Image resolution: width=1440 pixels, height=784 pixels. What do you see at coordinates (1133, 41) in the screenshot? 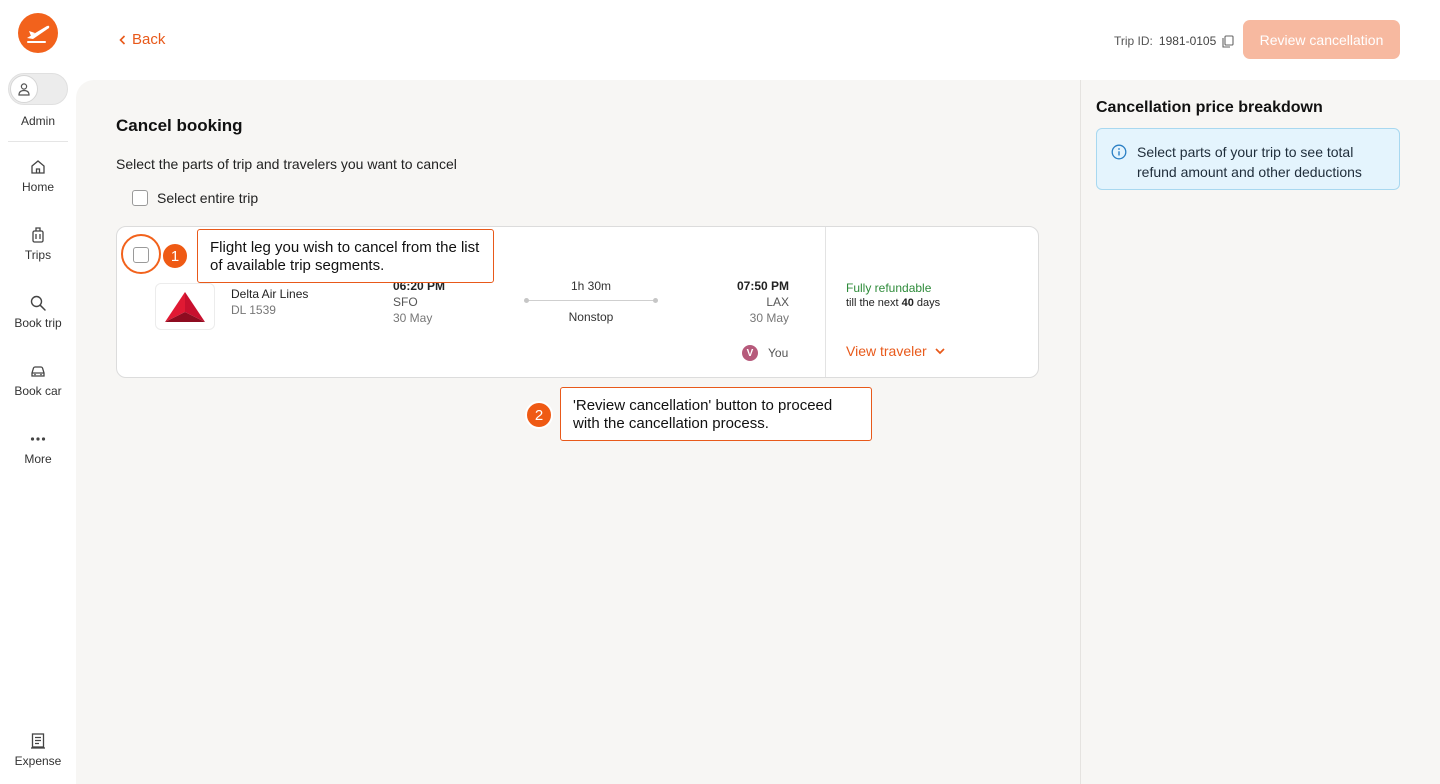
I see `trip-id-label: Trip ID:` at bounding box center [1133, 41].